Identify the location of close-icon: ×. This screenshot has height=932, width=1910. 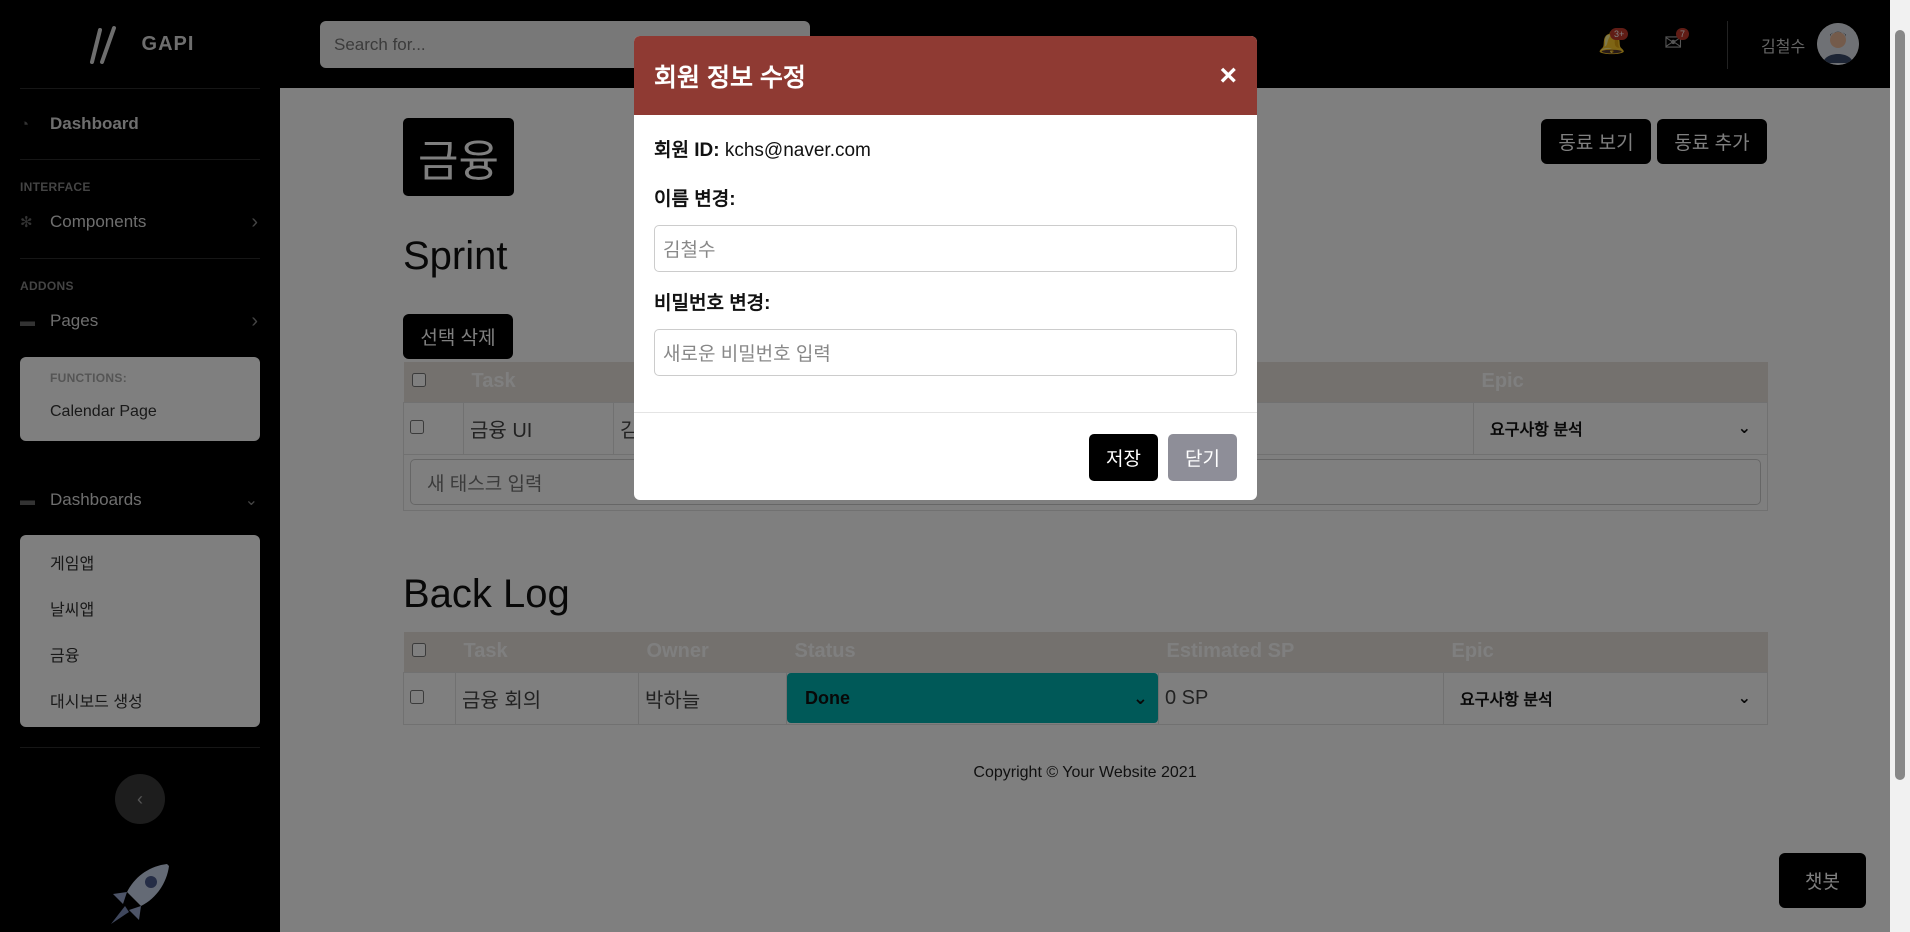
(1228, 76).